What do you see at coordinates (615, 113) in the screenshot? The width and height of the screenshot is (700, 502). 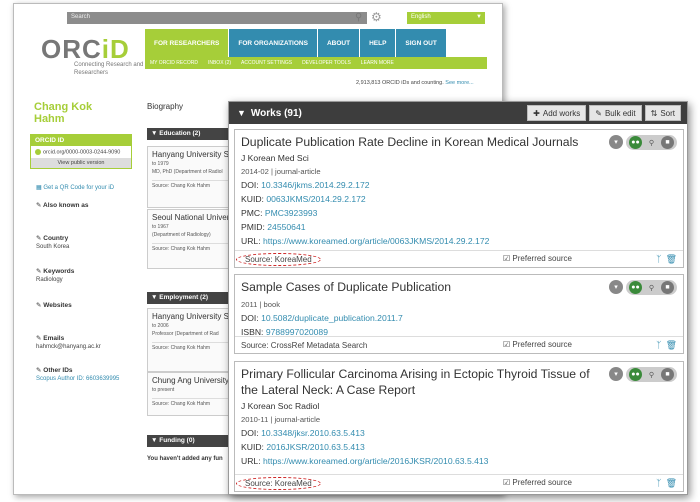 I see `bulk-edit-button: ✎ Bulk edit` at bounding box center [615, 113].